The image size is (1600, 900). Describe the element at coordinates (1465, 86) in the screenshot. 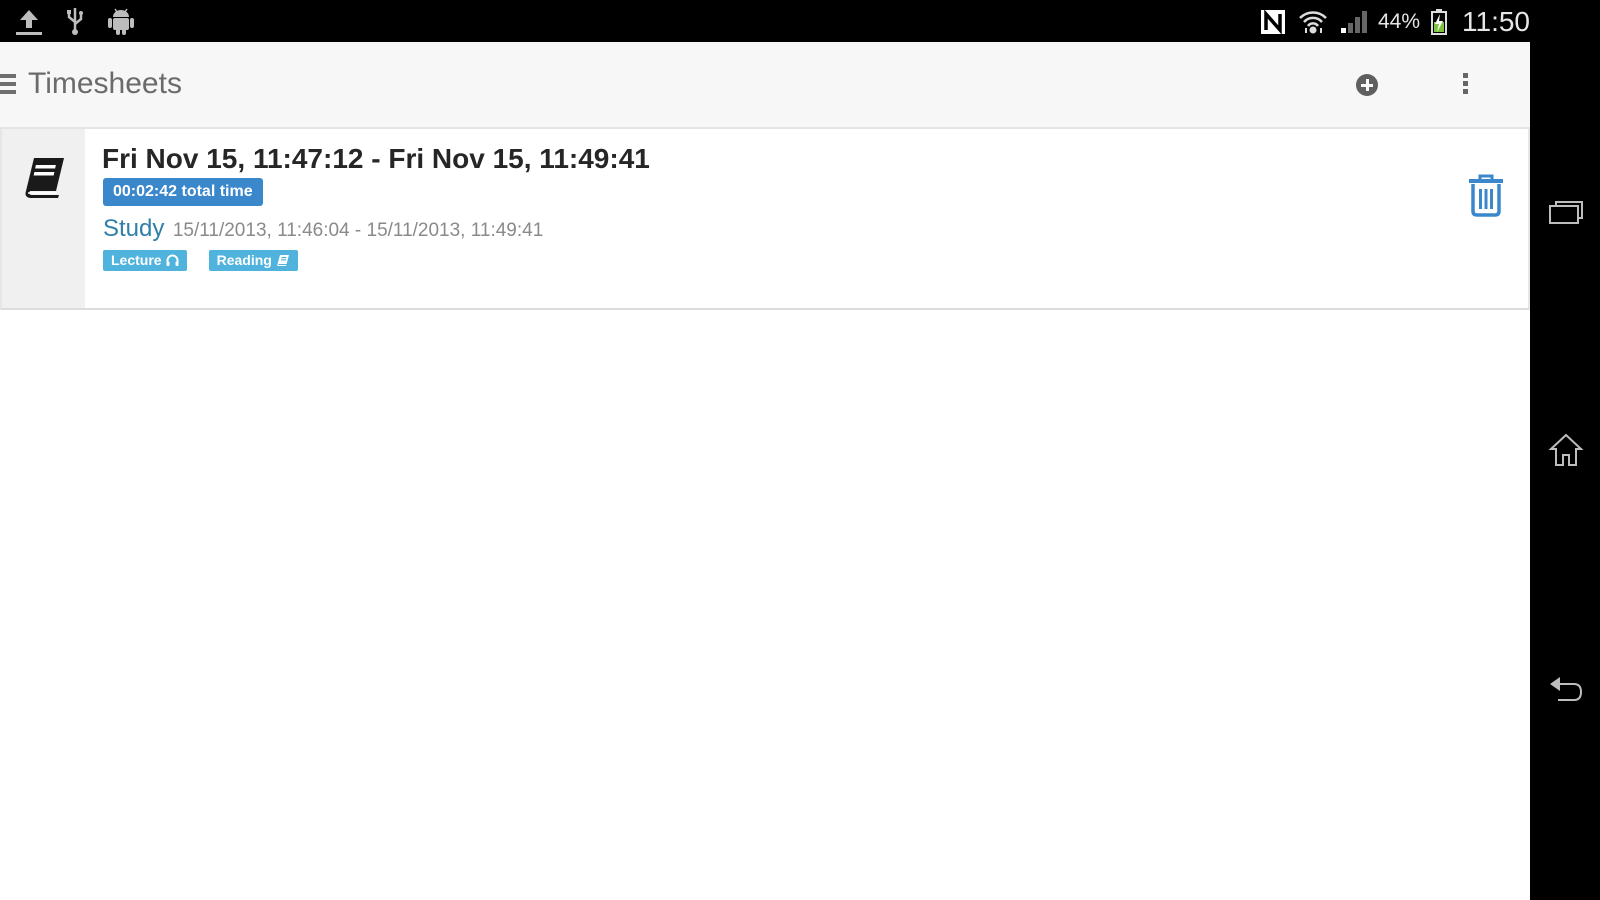

I see `overflow-menu-icon` at that location.